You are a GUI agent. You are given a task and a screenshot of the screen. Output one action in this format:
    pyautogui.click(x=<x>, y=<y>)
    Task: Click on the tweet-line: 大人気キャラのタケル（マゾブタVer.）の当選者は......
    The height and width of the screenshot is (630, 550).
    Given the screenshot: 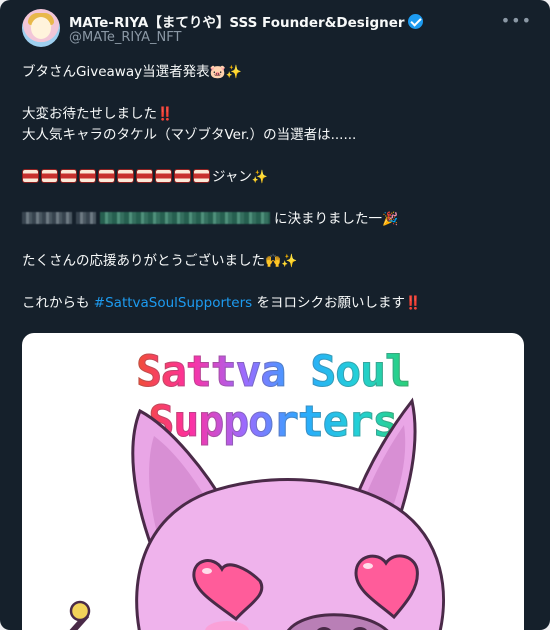 What is the action you would take?
    pyautogui.click(x=189, y=135)
    